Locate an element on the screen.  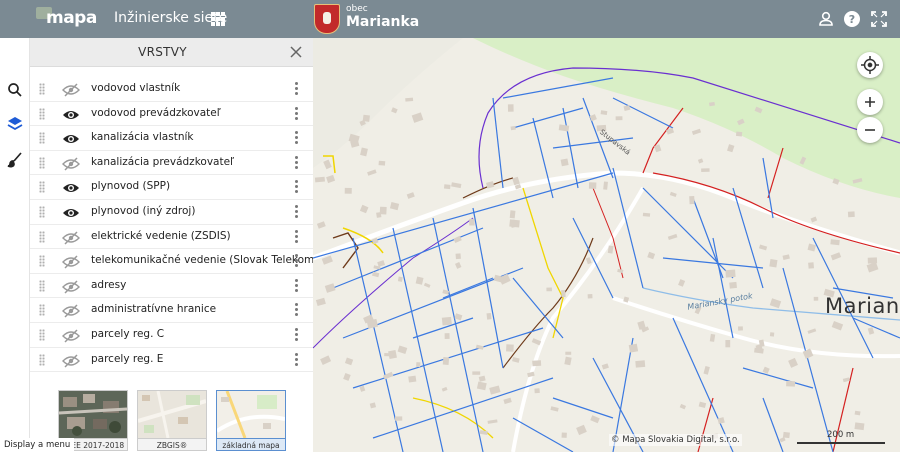
layer-label: plynovod (iný zdroj) is located at coordinates (143, 210).